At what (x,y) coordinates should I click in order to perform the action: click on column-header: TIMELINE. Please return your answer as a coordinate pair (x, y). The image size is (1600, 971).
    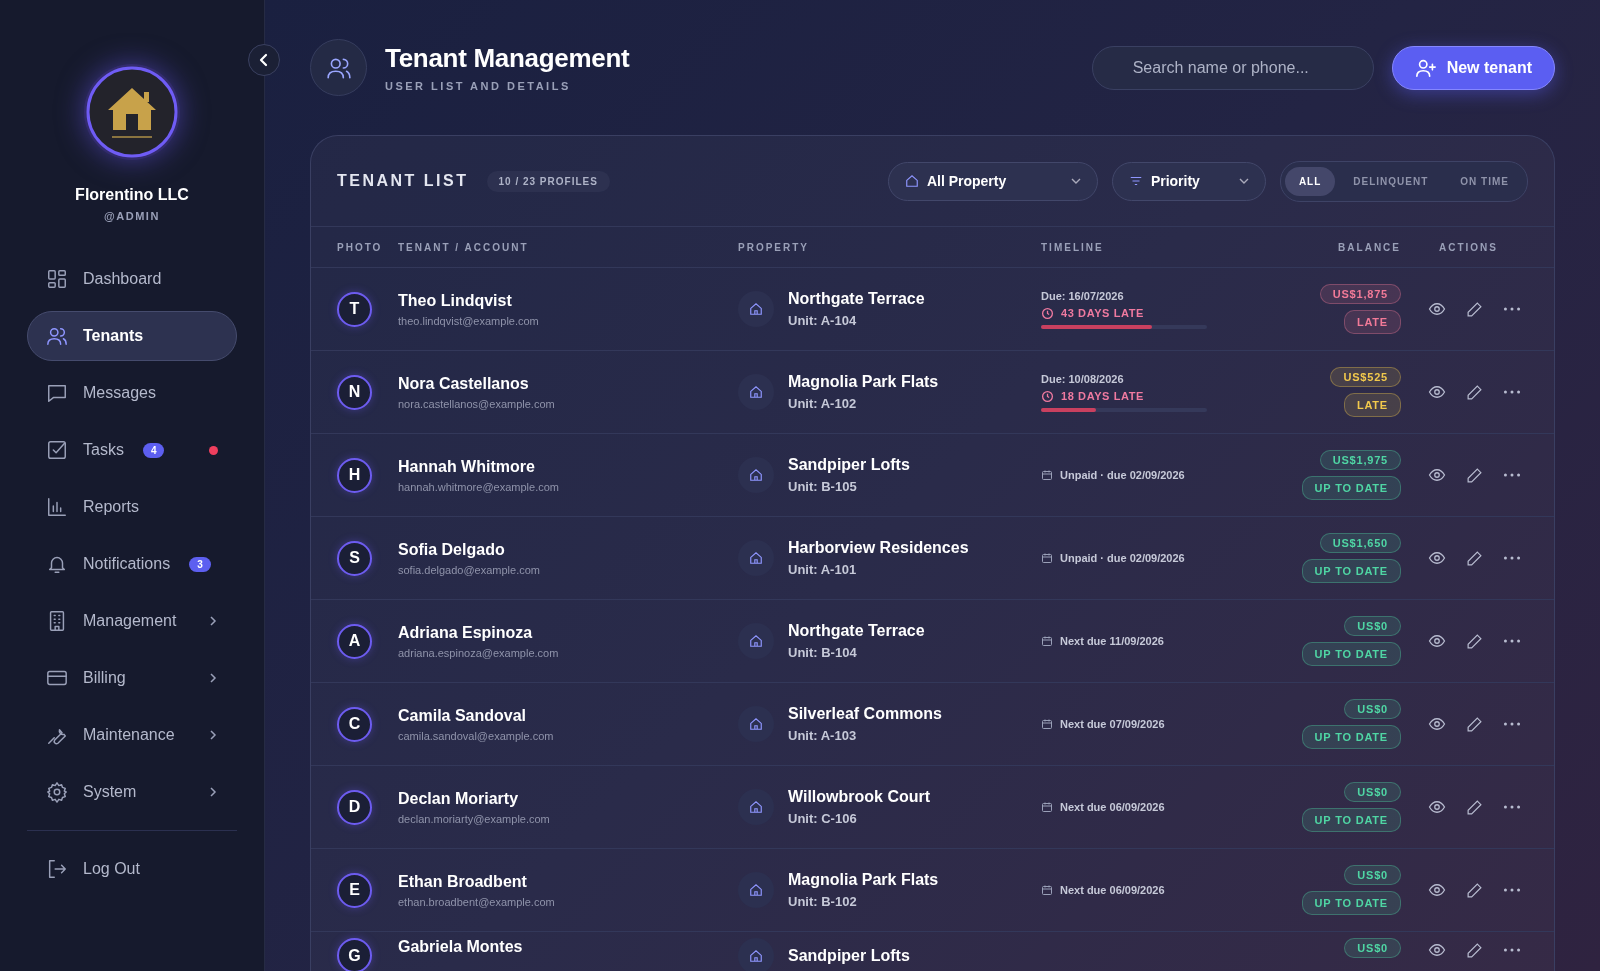
    Looking at the image, I should click on (1073, 247).